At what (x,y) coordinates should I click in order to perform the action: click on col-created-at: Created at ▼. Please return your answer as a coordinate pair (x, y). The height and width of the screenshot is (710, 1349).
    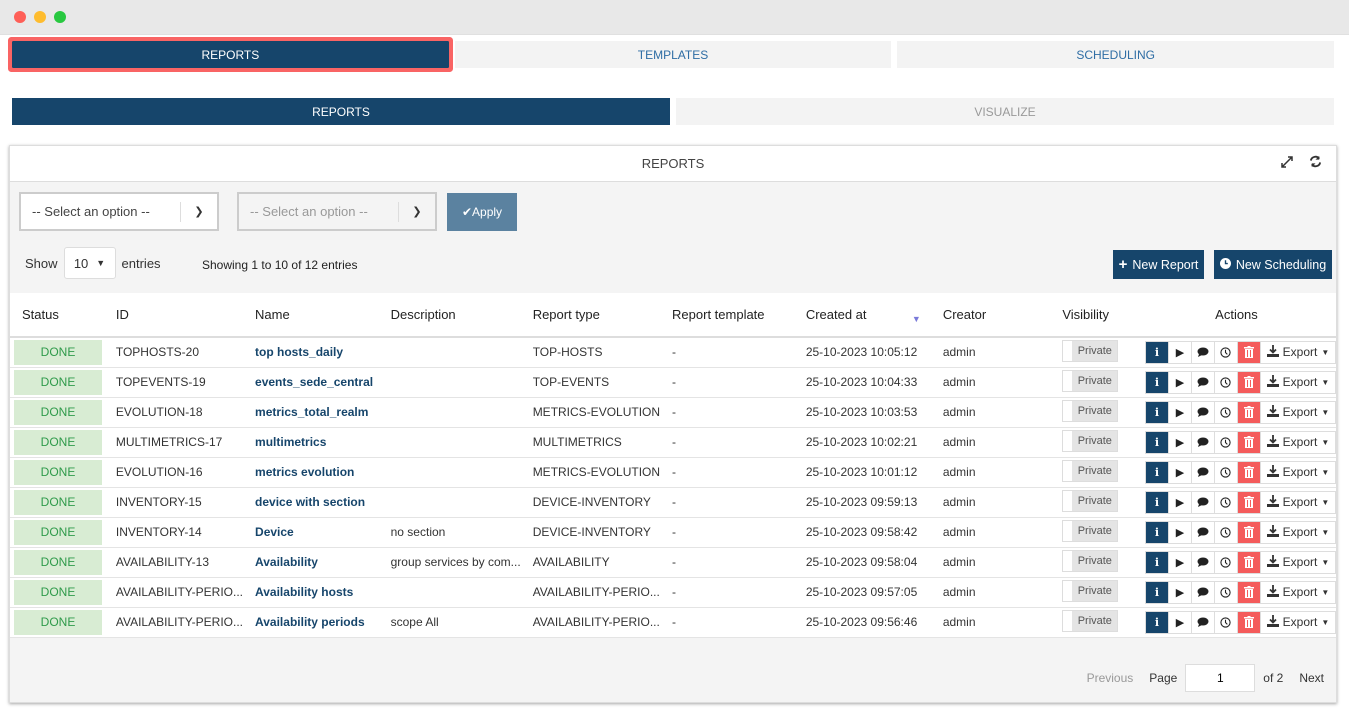
    Looking at the image, I should click on (862, 315).